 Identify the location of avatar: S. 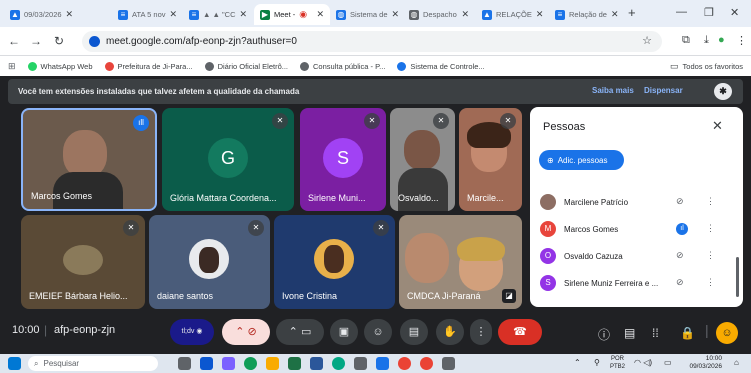
(548, 283).